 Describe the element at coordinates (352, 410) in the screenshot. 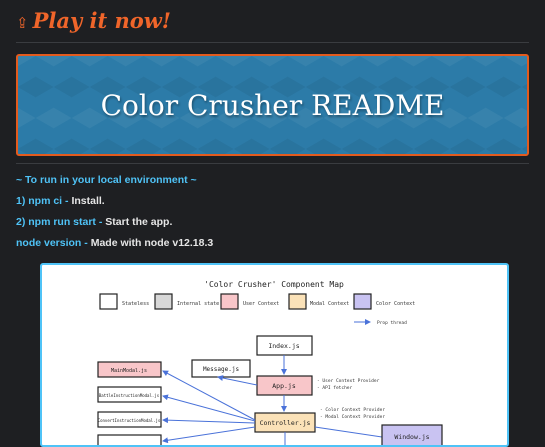

I see `controller-note-1: - Color Context Provider` at that location.